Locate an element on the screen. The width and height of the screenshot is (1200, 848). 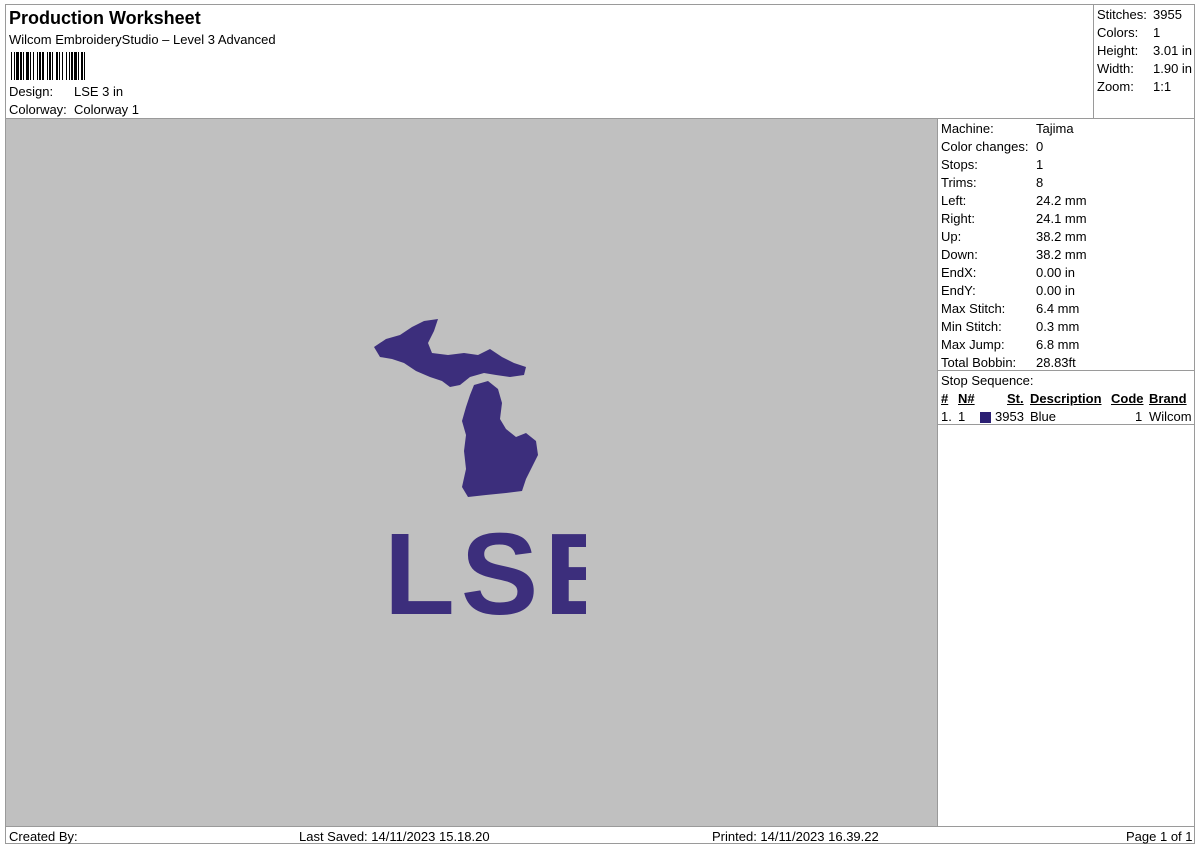
stat-value: 3.01 in is located at coordinates (1173, 50).